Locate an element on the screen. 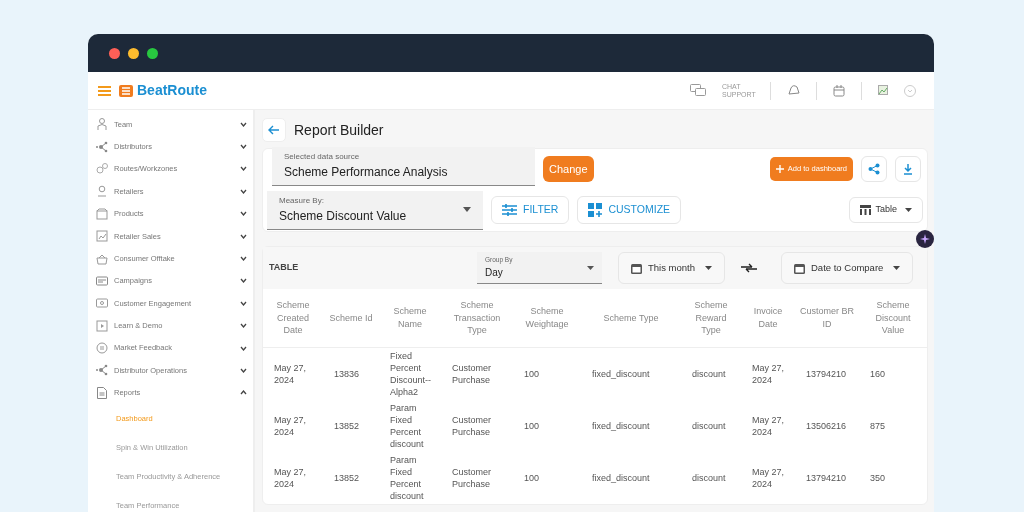  download-icon is located at coordinates (908, 169).